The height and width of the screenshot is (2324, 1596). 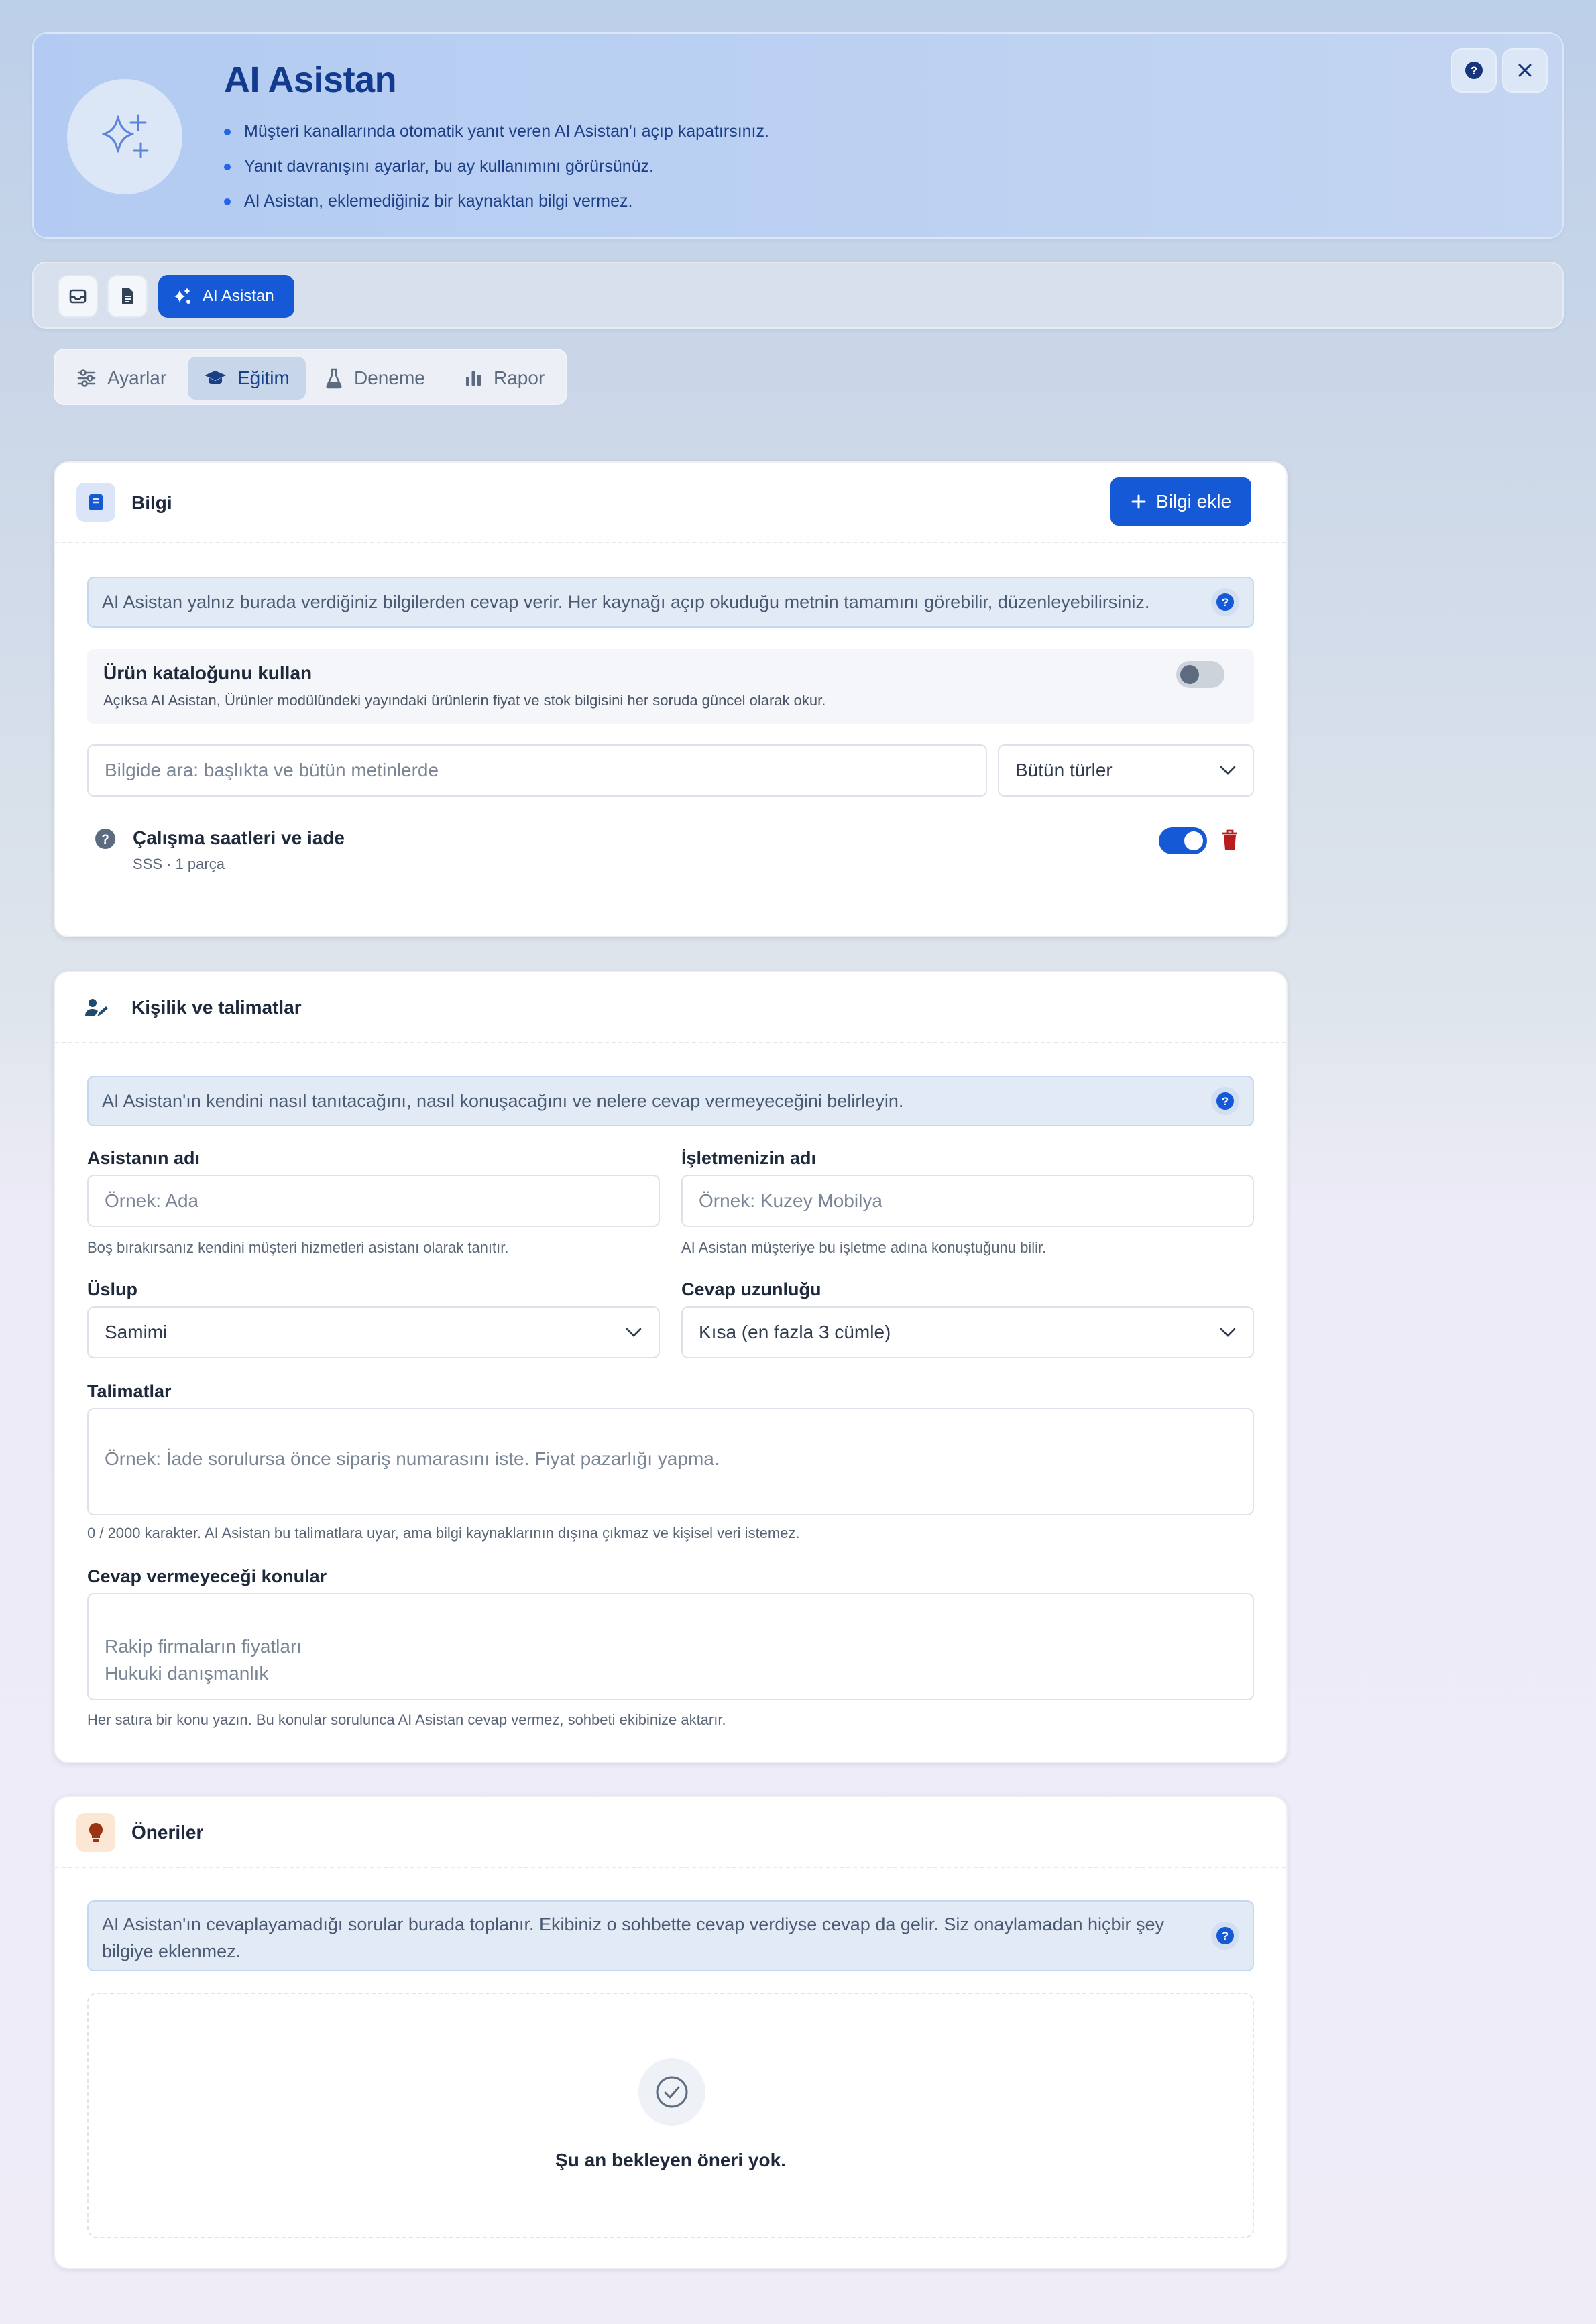 What do you see at coordinates (798, 295) in the screenshot?
I see `module-bar: AI Asistan` at bounding box center [798, 295].